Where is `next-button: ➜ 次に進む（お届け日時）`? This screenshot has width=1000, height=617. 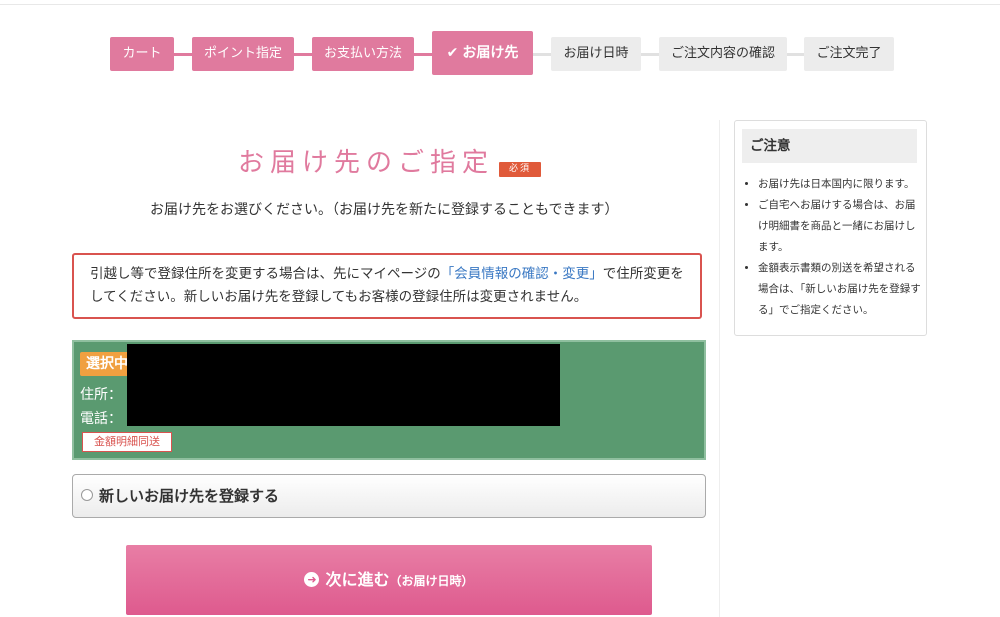
next-button: ➜ 次に進む（お届け日時） is located at coordinates (389, 580).